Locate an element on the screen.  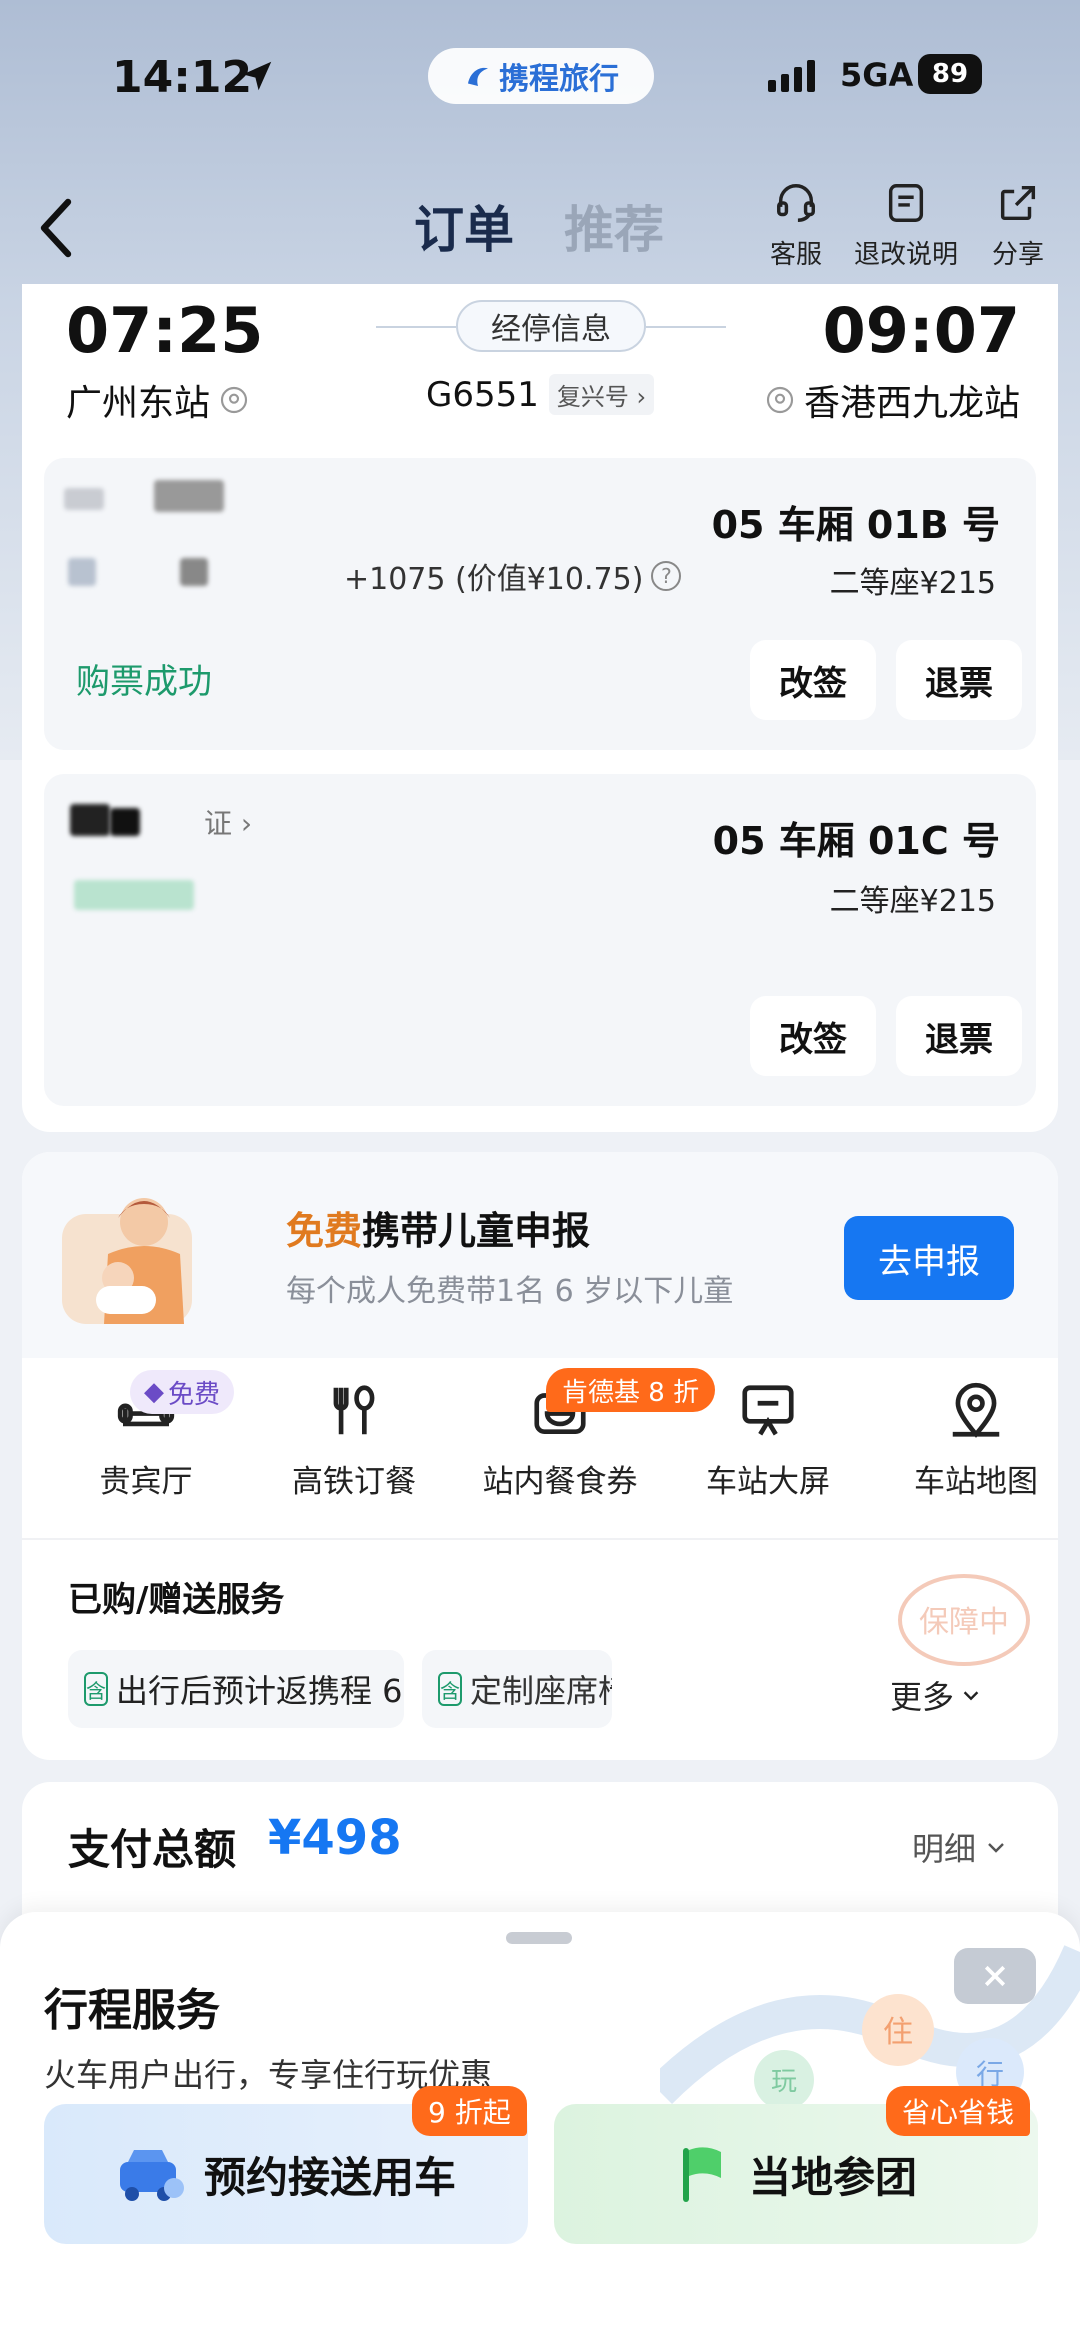
location-arrow-icon is located at coordinates (257, 76).